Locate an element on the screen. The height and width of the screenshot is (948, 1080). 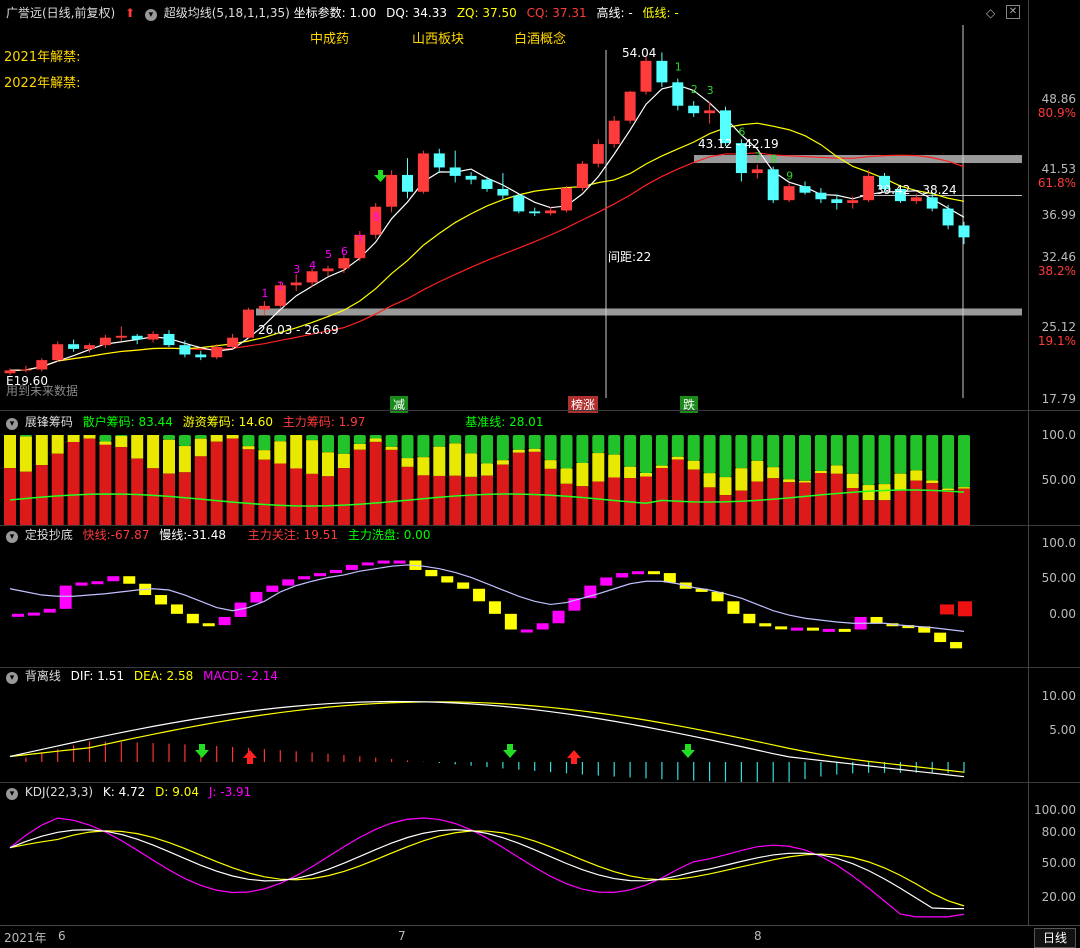
period-button: 日线 is located at coordinates (1055, 938).